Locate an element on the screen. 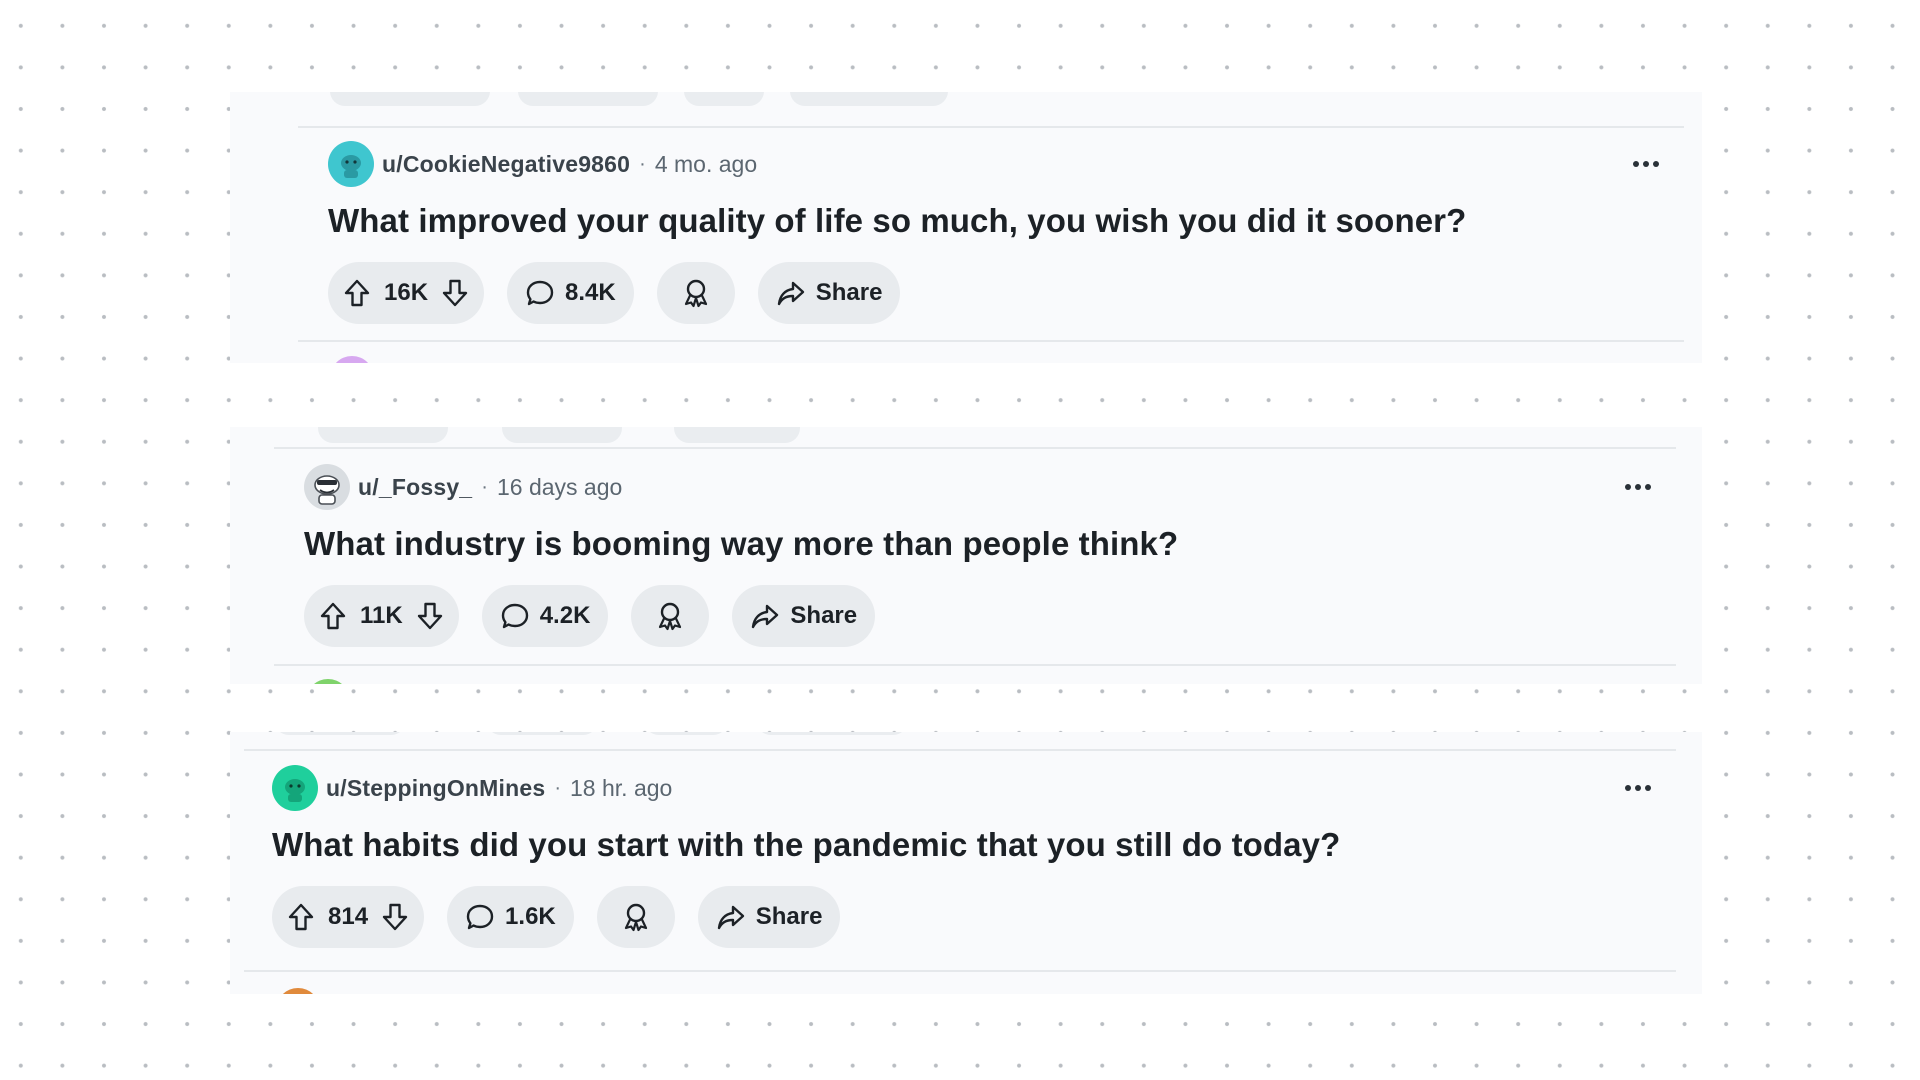 The width and height of the screenshot is (1920, 1080). vote-count: 16K is located at coordinates (406, 292).